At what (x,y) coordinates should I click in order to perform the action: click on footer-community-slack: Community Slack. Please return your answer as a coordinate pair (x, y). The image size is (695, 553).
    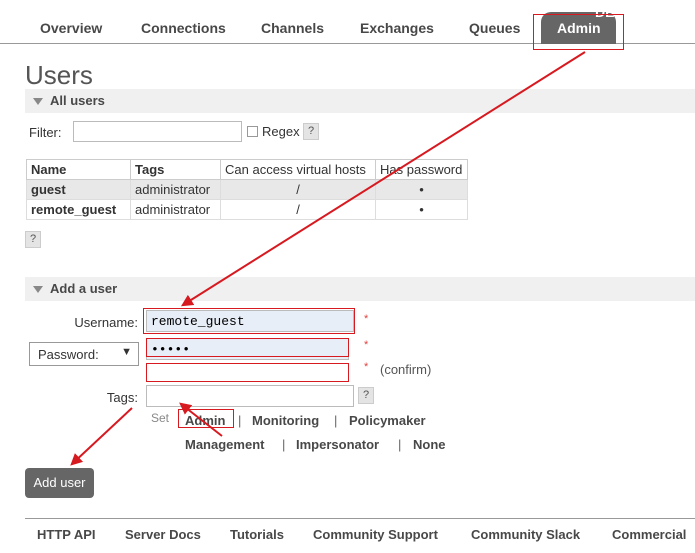
    Looking at the image, I should click on (525, 534).